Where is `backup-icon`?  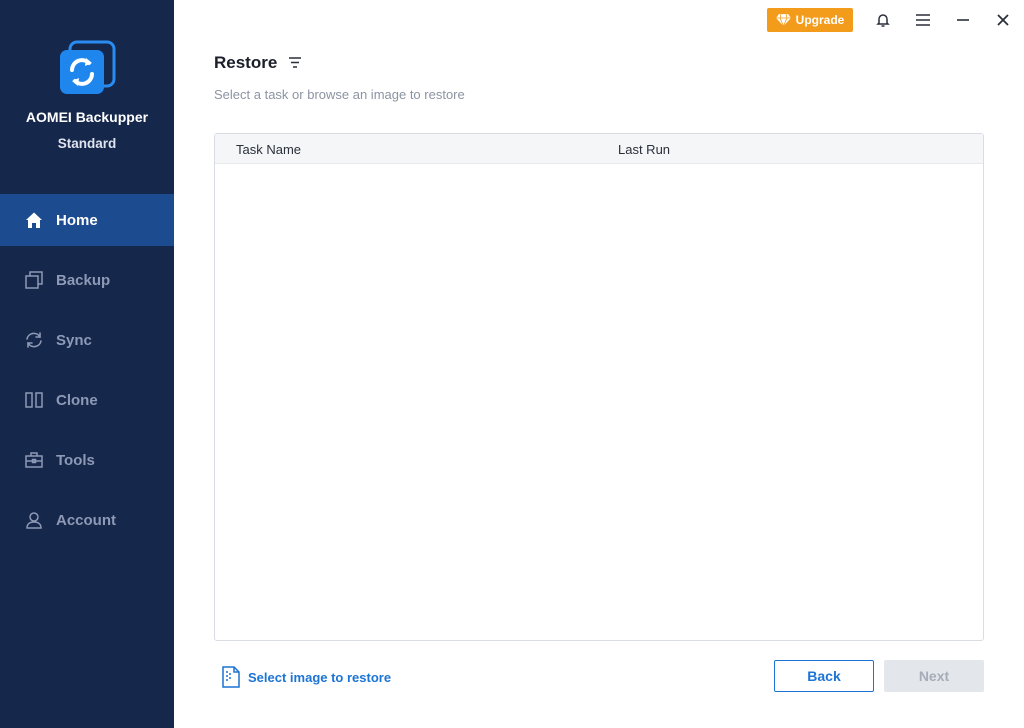 backup-icon is located at coordinates (34, 280).